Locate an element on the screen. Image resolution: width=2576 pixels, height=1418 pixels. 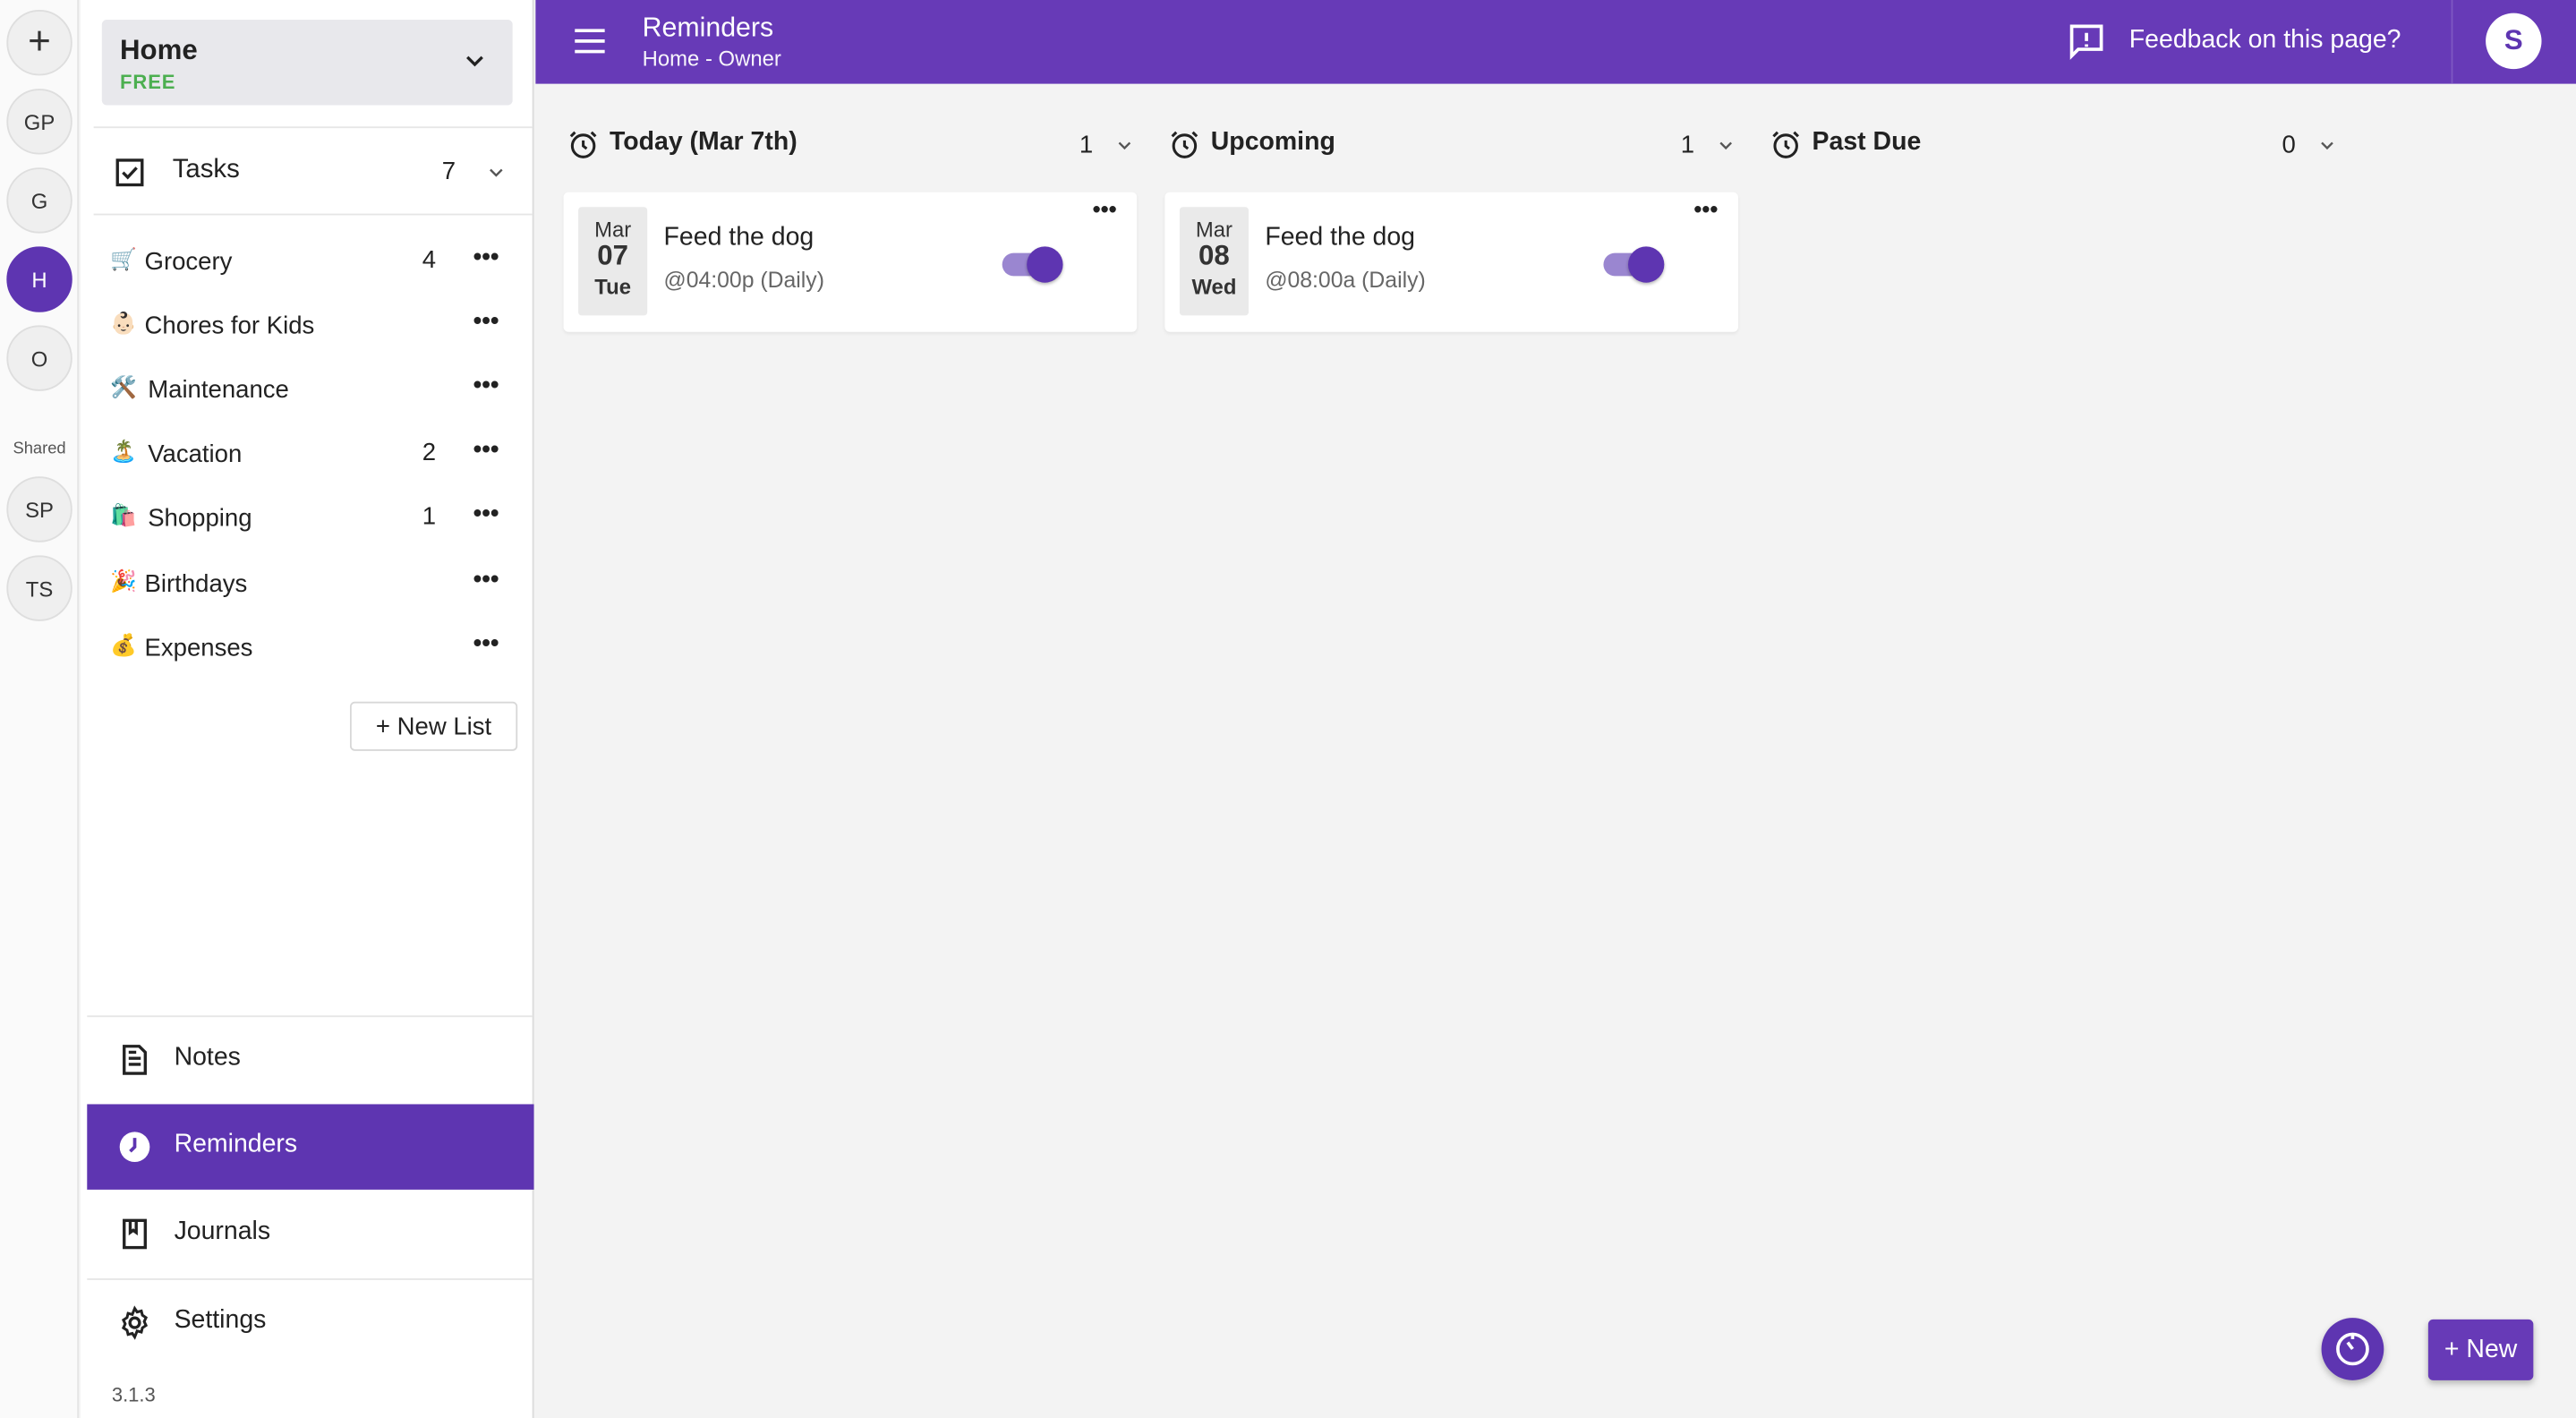
feedback-icon is located at coordinates (2086, 41).